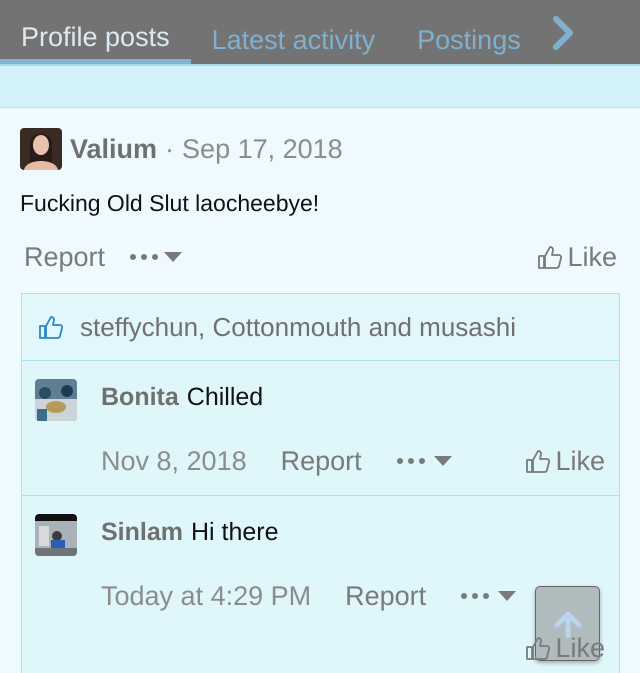 The image size is (640, 673). Describe the element at coordinates (206, 596) in the screenshot. I see `comment-date: Today at 4:29 PM` at that location.